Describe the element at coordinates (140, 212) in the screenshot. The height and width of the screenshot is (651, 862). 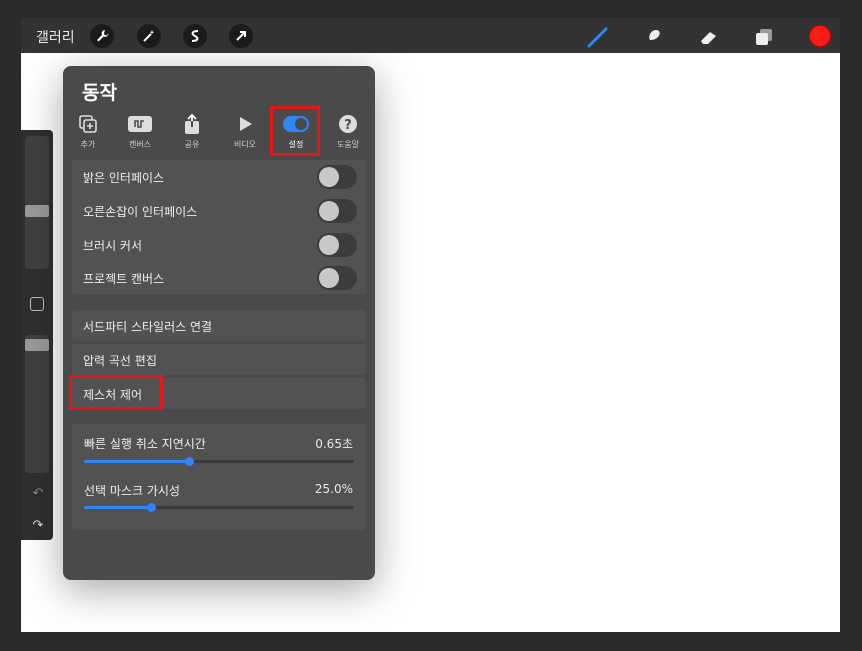
I see `toggle-label: 오른손잡이 인터페이스` at that location.